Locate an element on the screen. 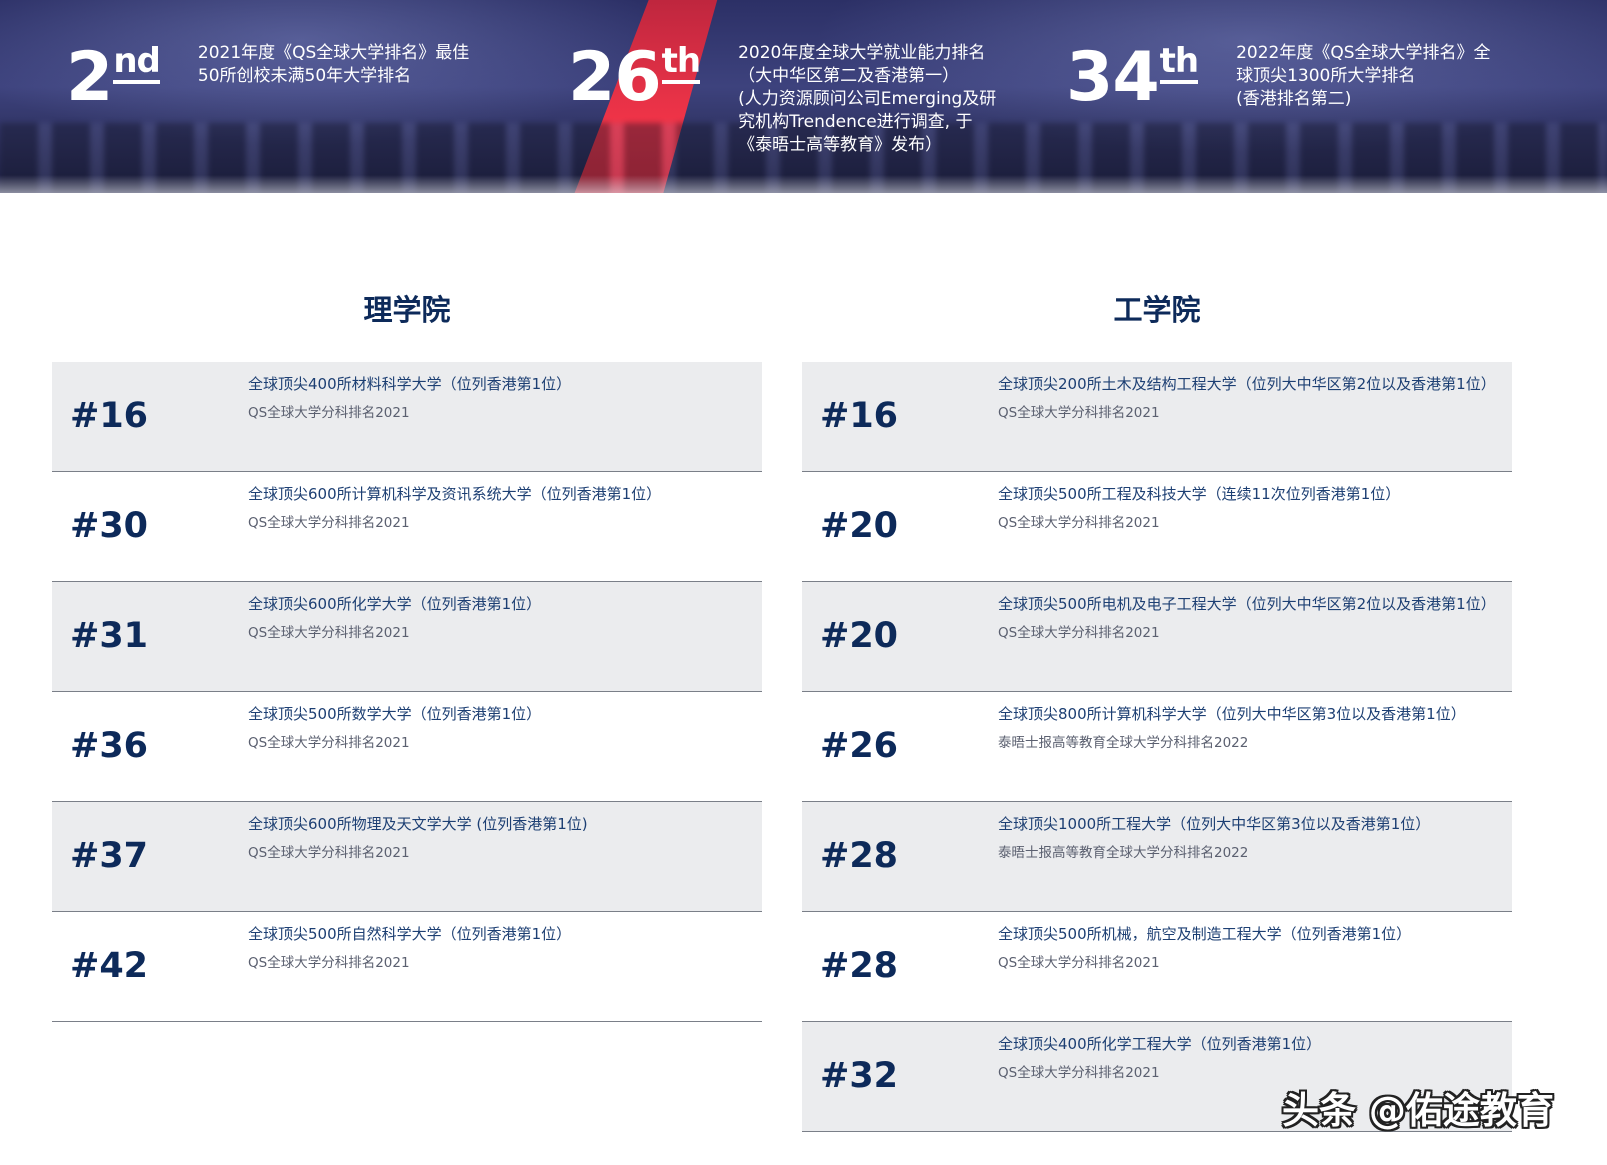 Image resolution: width=1607 pixels, height=1165 pixels. ranking-row: #36 全球顶尖500所数学大学（位列香港第1位） QS全球大学分科排名2021 is located at coordinates (407, 747).